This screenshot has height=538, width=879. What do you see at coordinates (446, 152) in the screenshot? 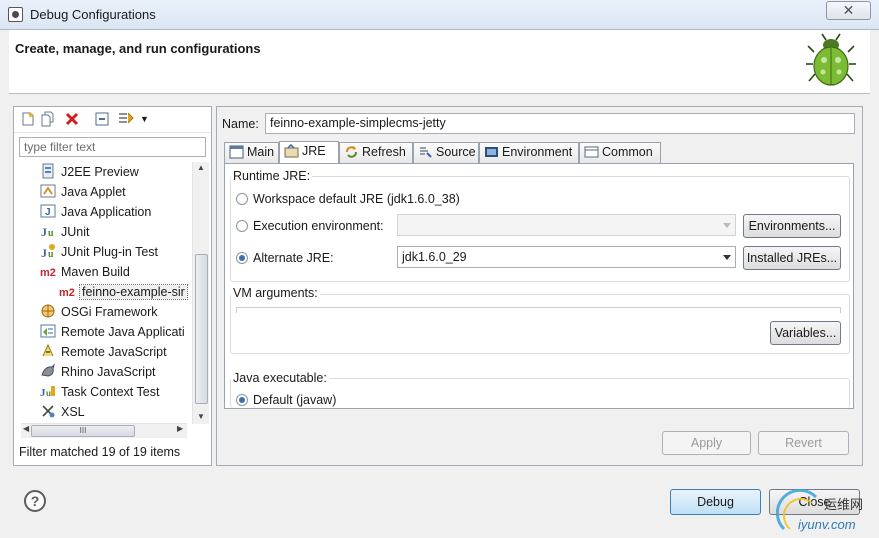
I see `tab-source: Source` at bounding box center [446, 152].